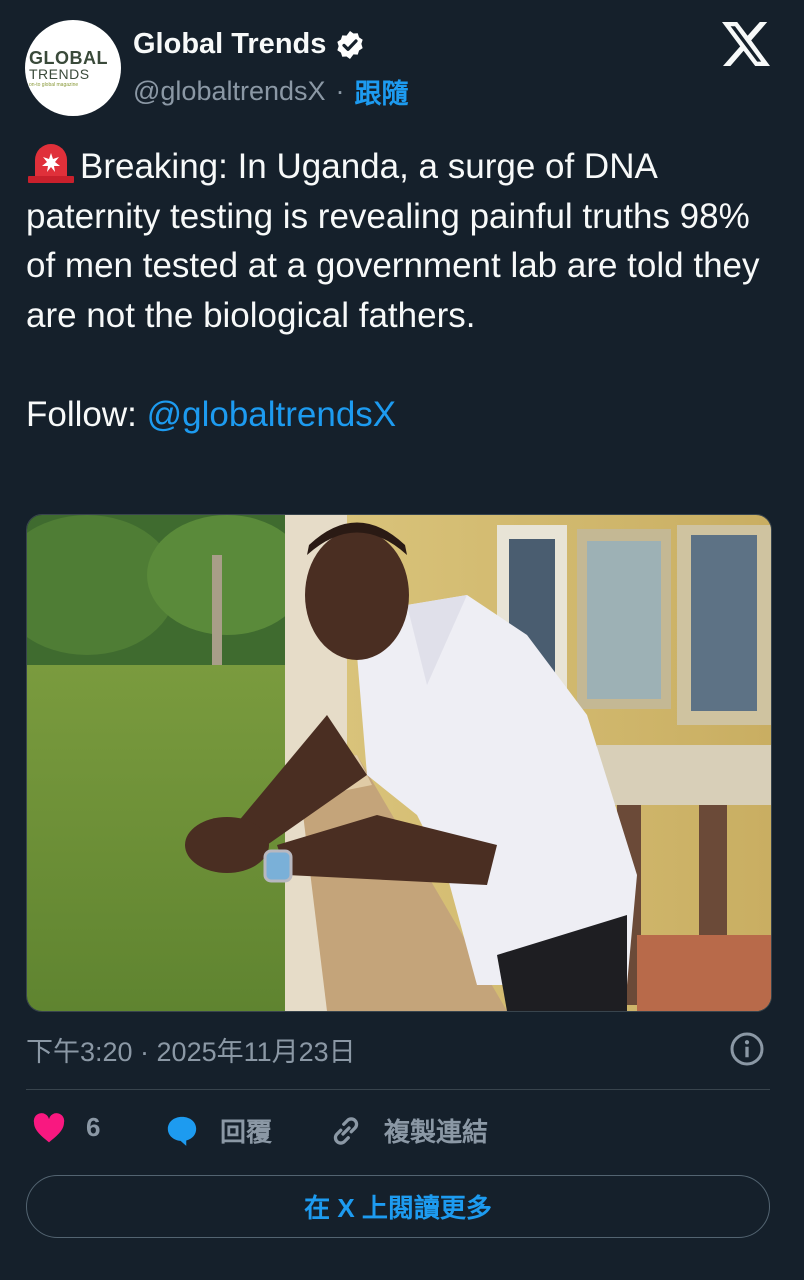  What do you see at coordinates (229, 44) in the screenshot?
I see `author-display-name: Global Trends` at bounding box center [229, 44].